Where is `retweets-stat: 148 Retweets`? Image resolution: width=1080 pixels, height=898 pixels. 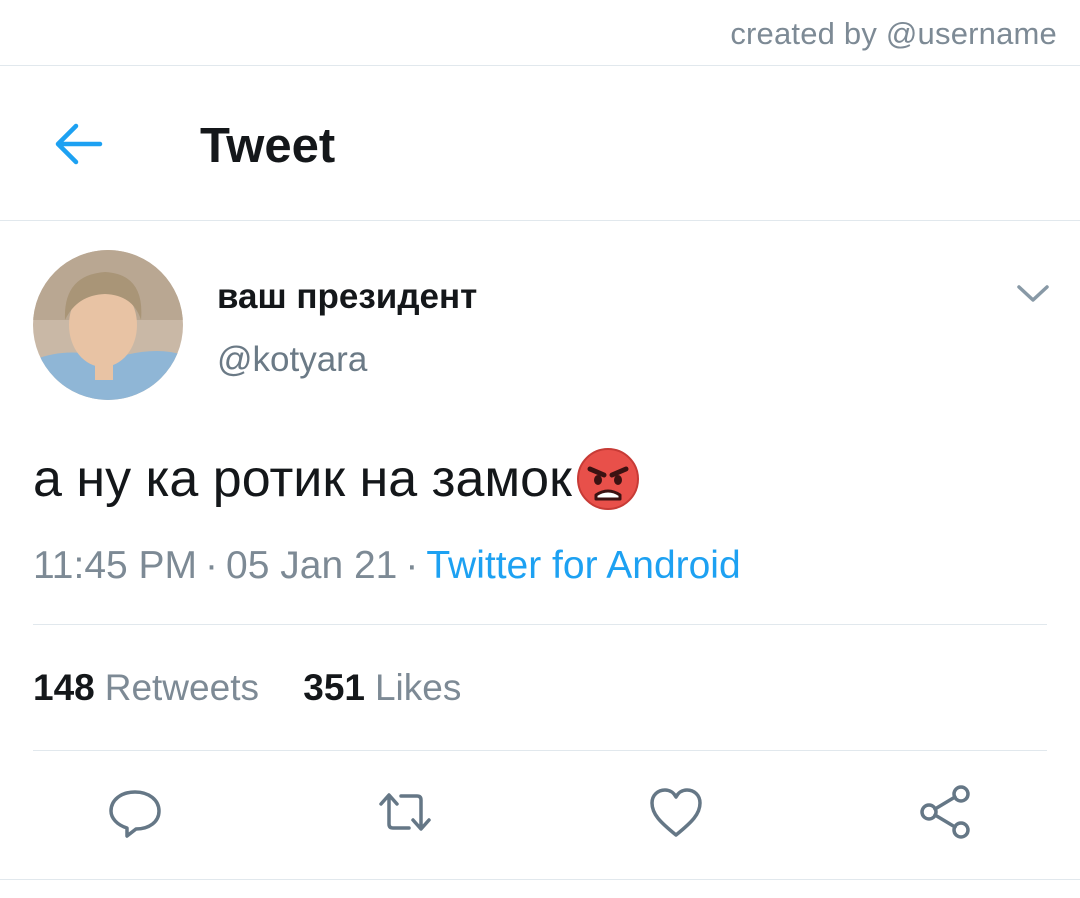 retweets-stat: 148 Retweets is located at coordinates (146, 688).